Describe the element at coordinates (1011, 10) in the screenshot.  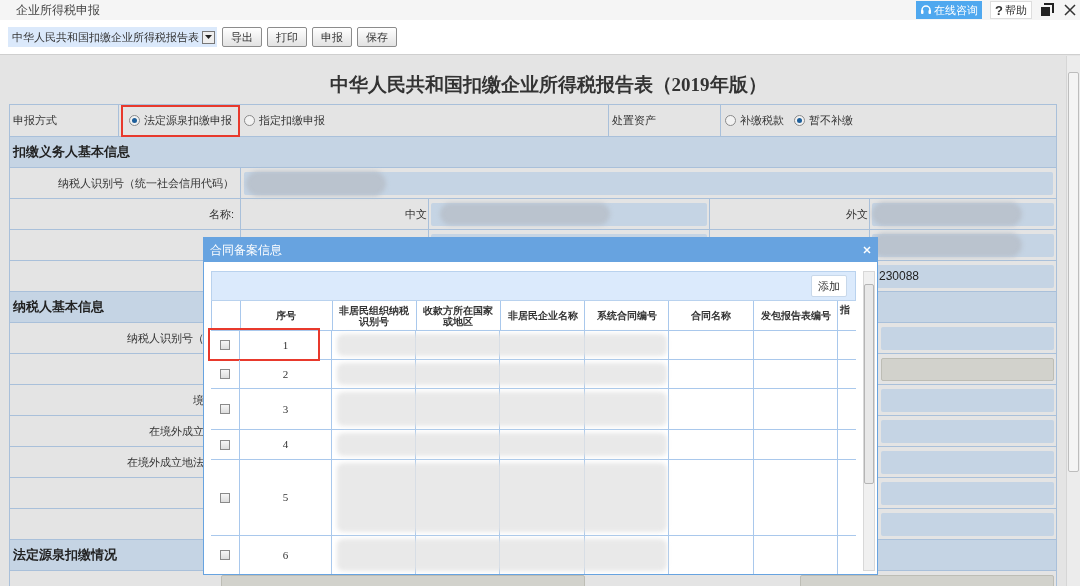
I see `help-button: ?帮助` at that location.